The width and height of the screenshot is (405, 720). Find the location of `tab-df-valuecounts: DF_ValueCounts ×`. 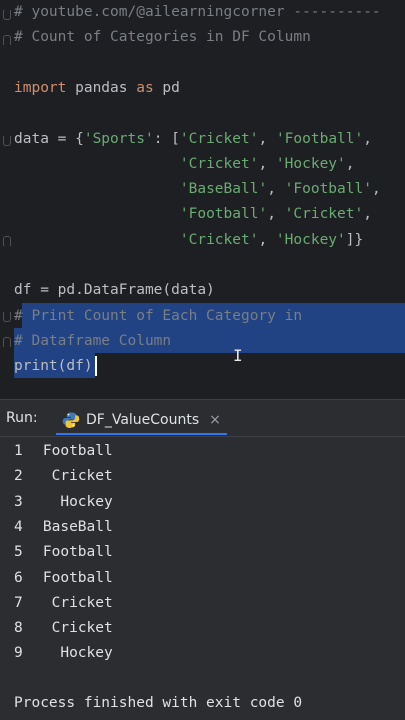

tab-df-valuecounts: DF_ValueCounts × is located at coordinates (141, 420).